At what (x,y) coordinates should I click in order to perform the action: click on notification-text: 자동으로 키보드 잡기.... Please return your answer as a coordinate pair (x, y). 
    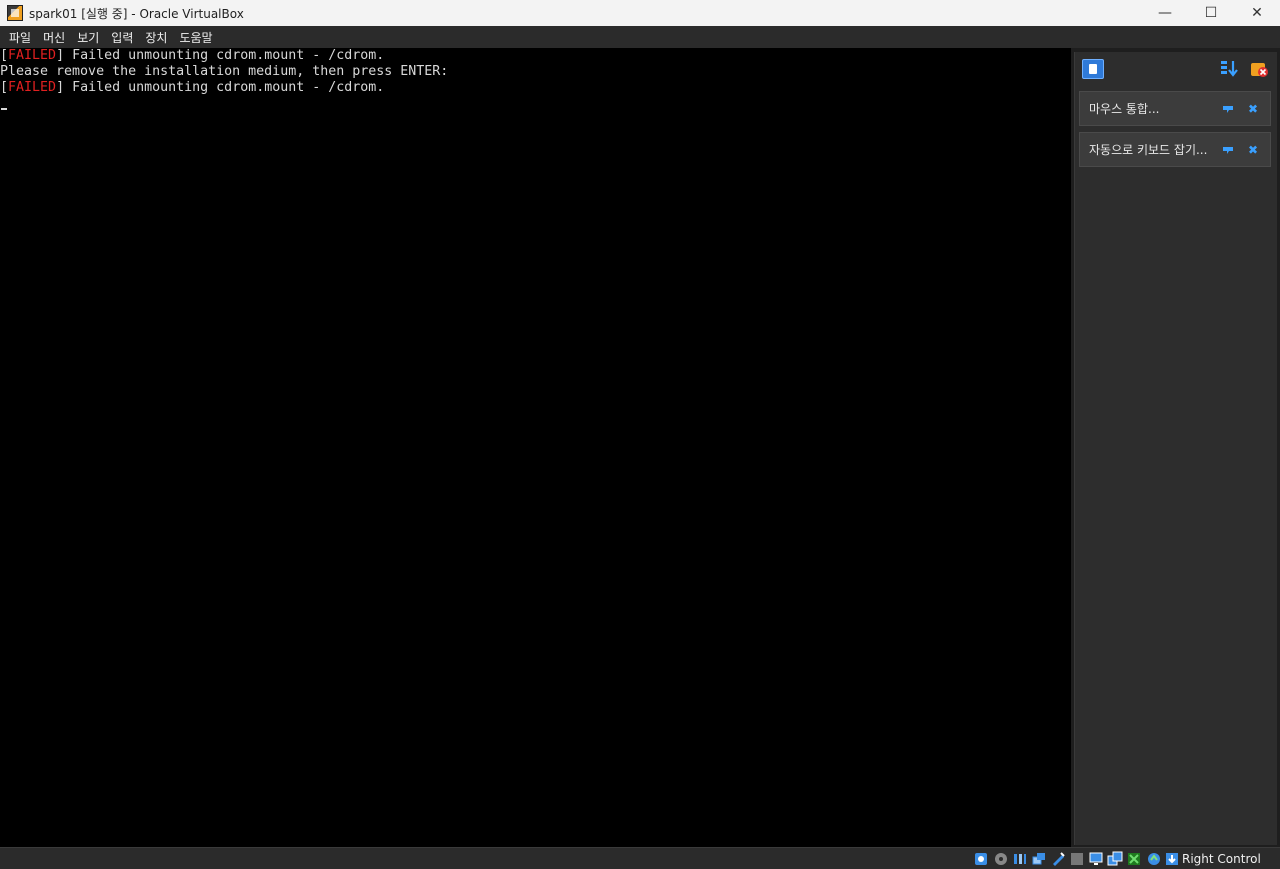
    Looking at the image, I should click on (1148, 150).